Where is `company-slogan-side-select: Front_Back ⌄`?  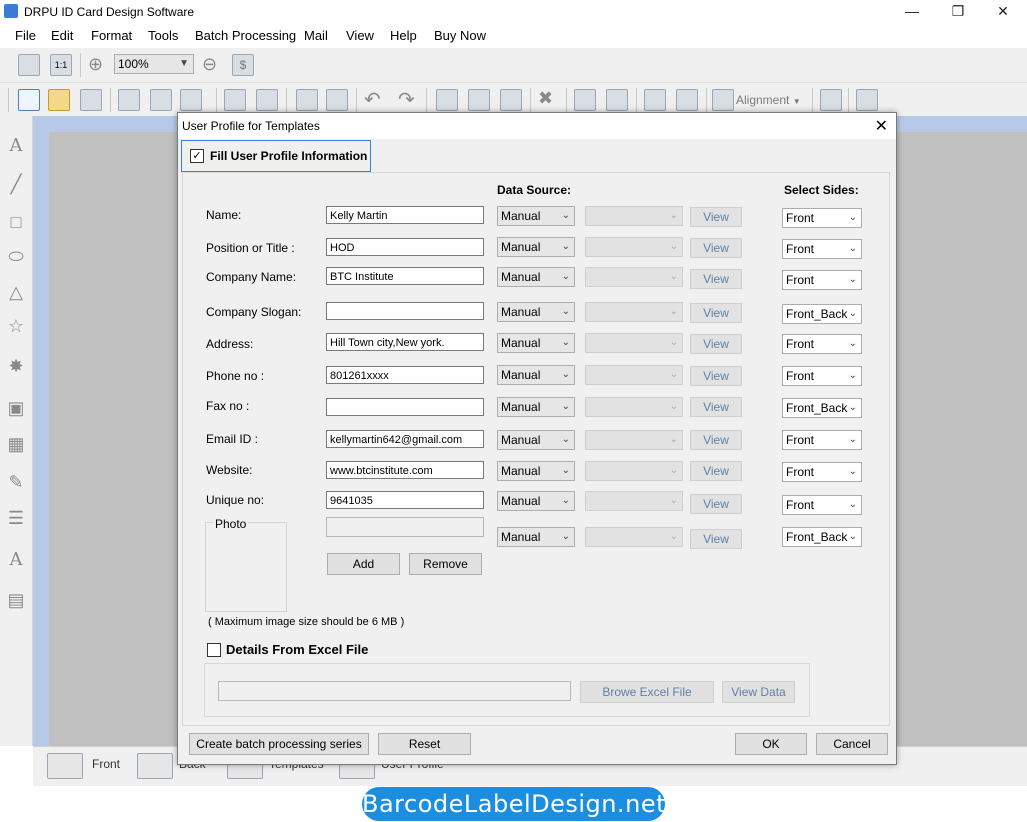
company-slogan-side-select: Front_Back ⌄ is located at coordinates (822, 314).